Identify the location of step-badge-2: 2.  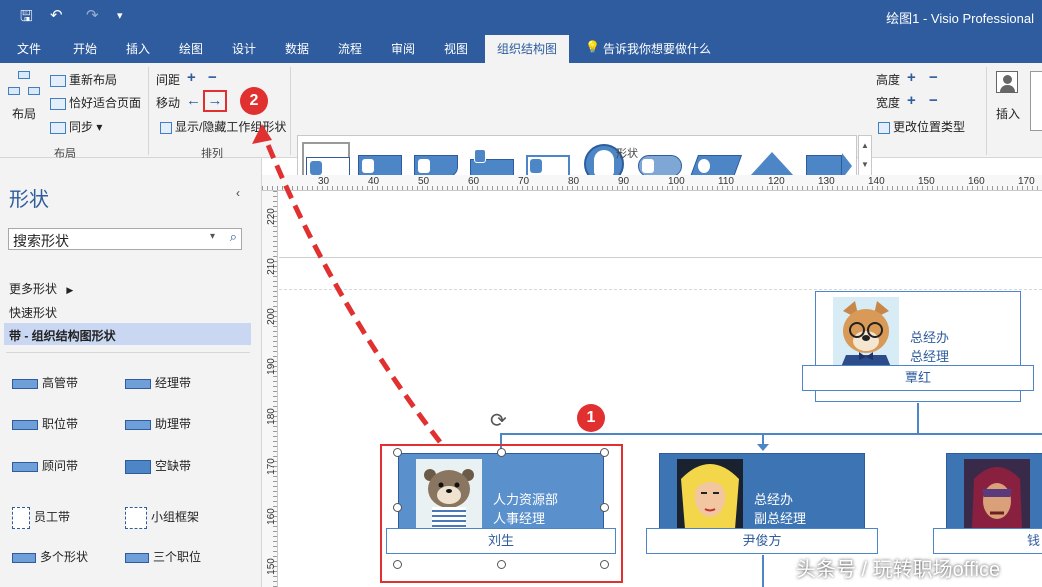
(254, 101).